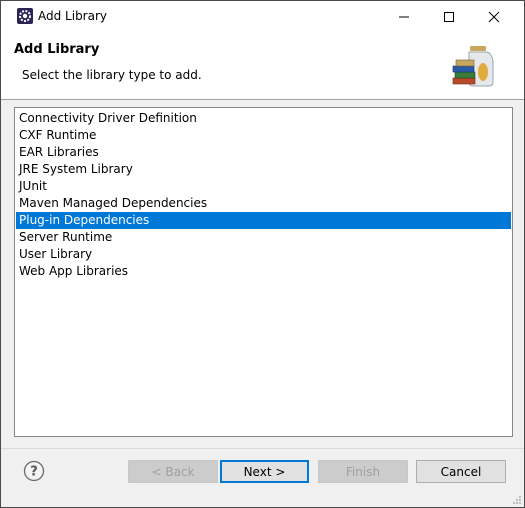 The height and width of the screenshot is (508, 525). I want to click on finish-button: Finish, so click(363, 471).